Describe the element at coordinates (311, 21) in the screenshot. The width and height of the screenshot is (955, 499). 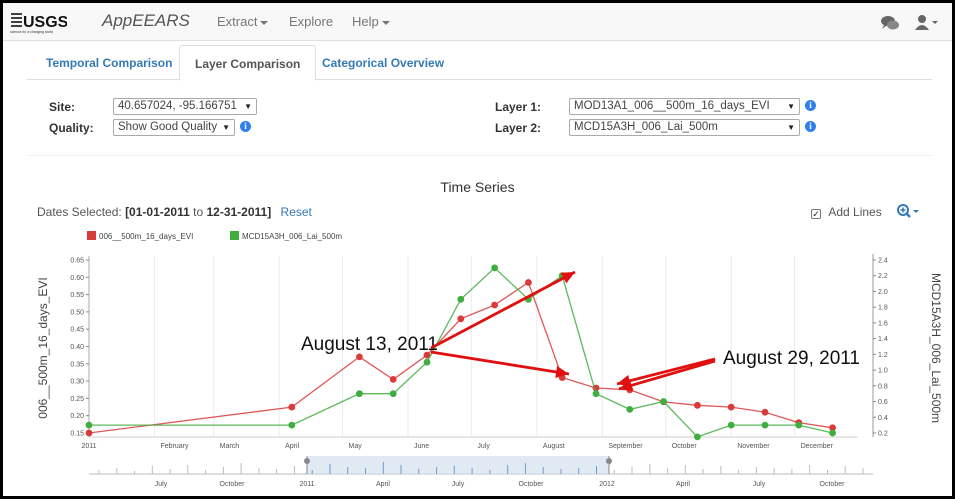
I see `nav-explore: Explore` at that location.